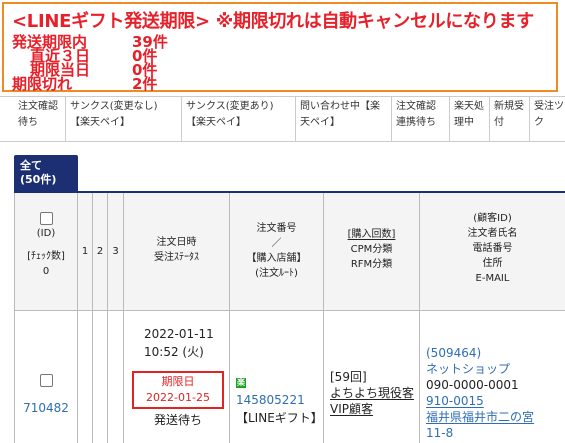  Describe the element at coordinates (480, 417) in the screenshot. I see `customer-address-link: 福井県福井市二の宮` at that location.